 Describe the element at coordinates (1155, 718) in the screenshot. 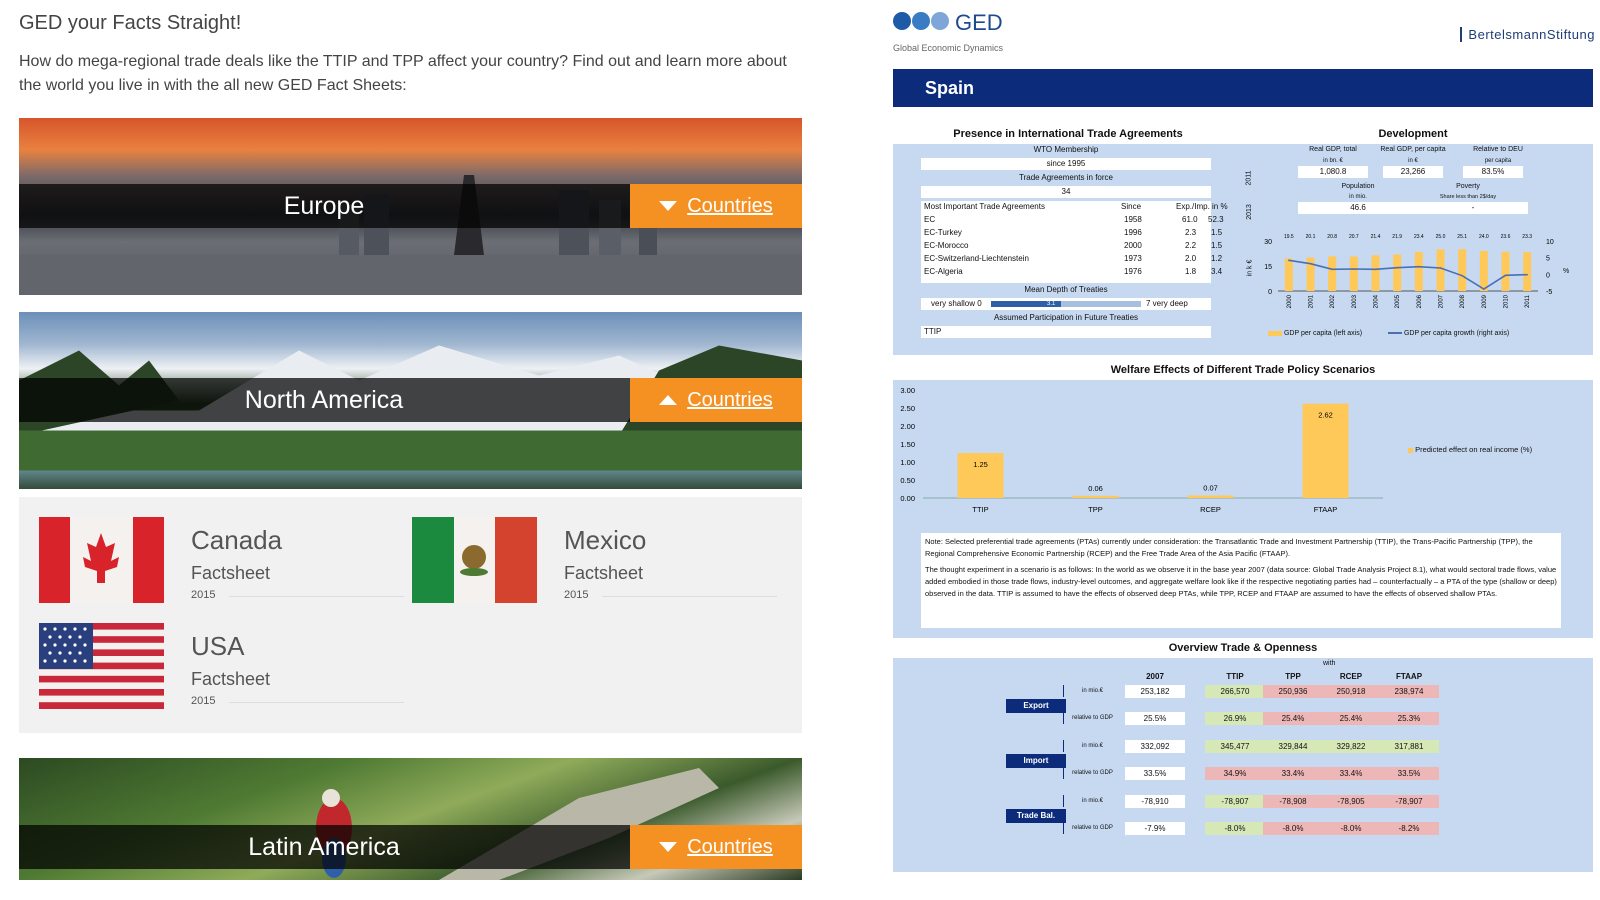

I see `overview-cell: 25.5%` at that location.